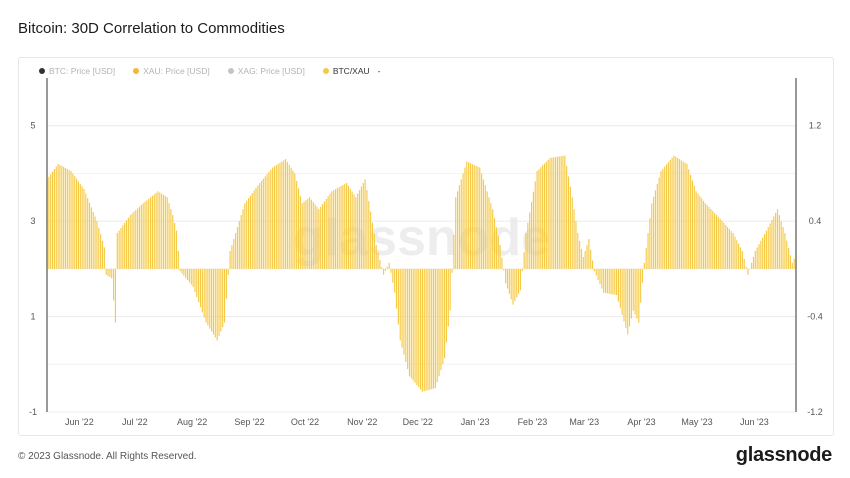 Image resolution: width=850 pixels, height=478 pixels. I want to click on x-tick-label: Feb '23, so click(533, 422).